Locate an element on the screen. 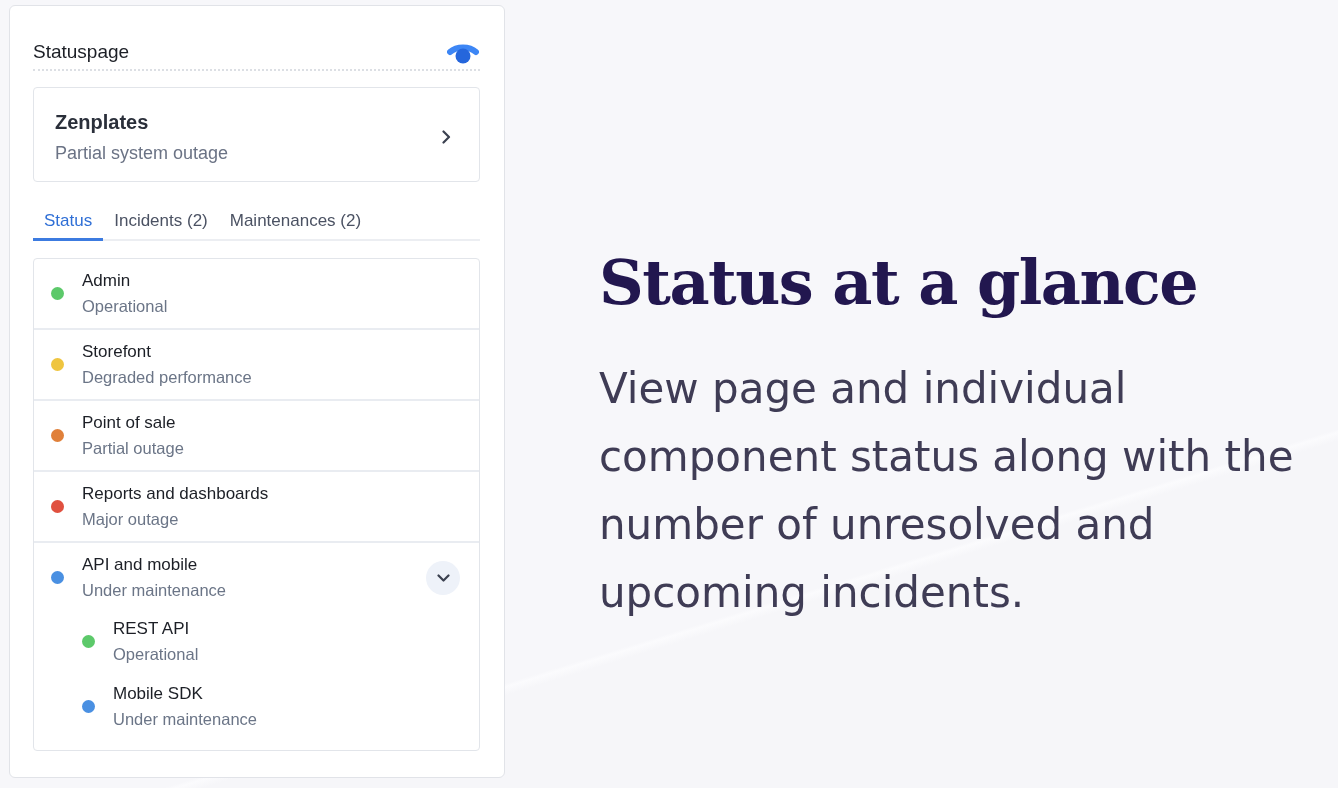 The width and height of the screenshot is (1338, 788). page-name: Zenplates is located at coordinates (102, 122).